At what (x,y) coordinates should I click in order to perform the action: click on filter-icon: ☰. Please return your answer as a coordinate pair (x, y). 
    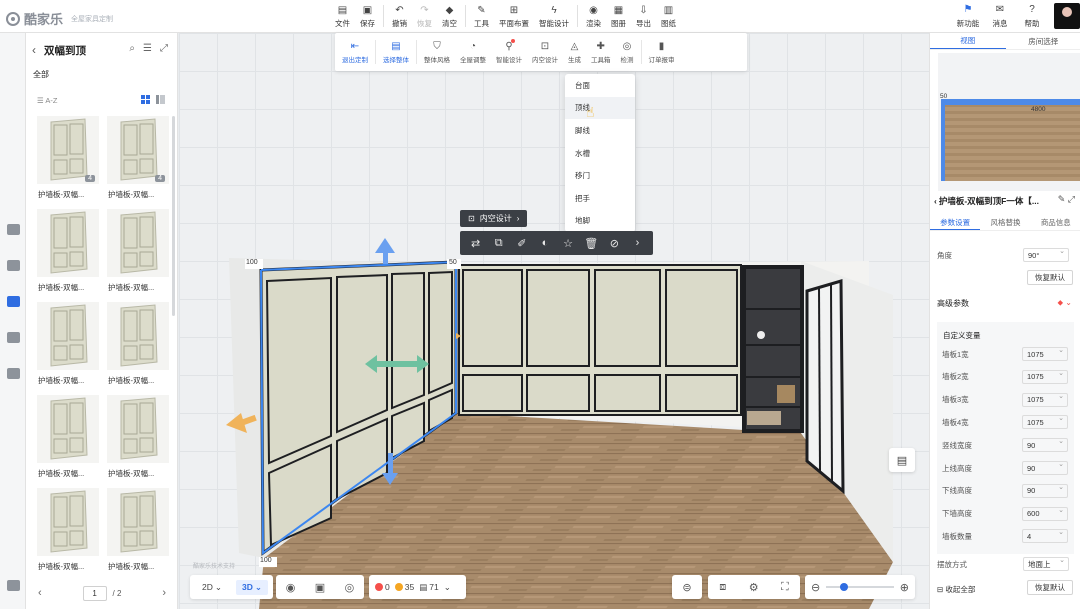
    Looking at the image, I should click on (147, 48).